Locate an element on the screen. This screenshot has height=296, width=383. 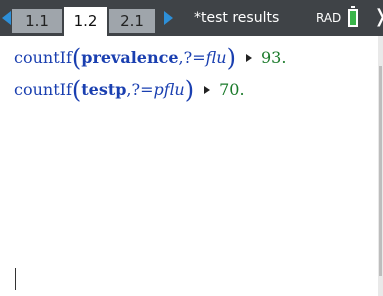
battery-icon is located at coordinates (353, 16).